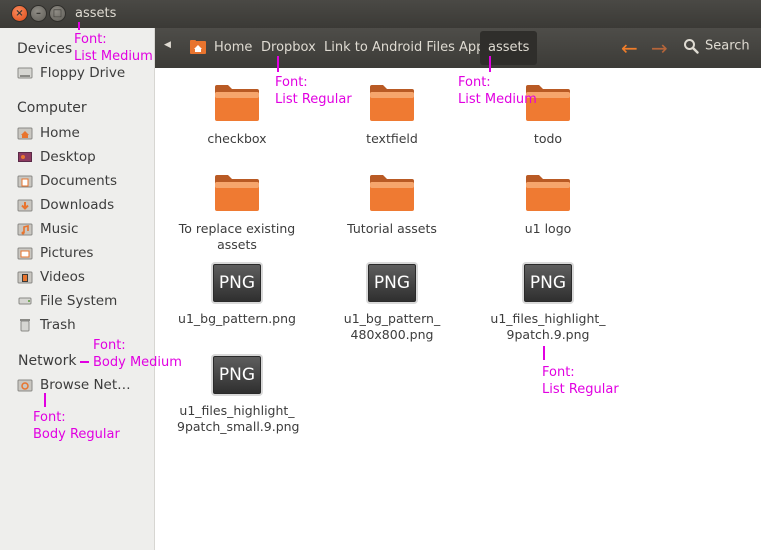 This screenshot has height=550, width=761. What do you see at coordinates (77, 205) in the screenshot?
I see `sidebar-item-label: Downloads` at bounding box center [77, 205].